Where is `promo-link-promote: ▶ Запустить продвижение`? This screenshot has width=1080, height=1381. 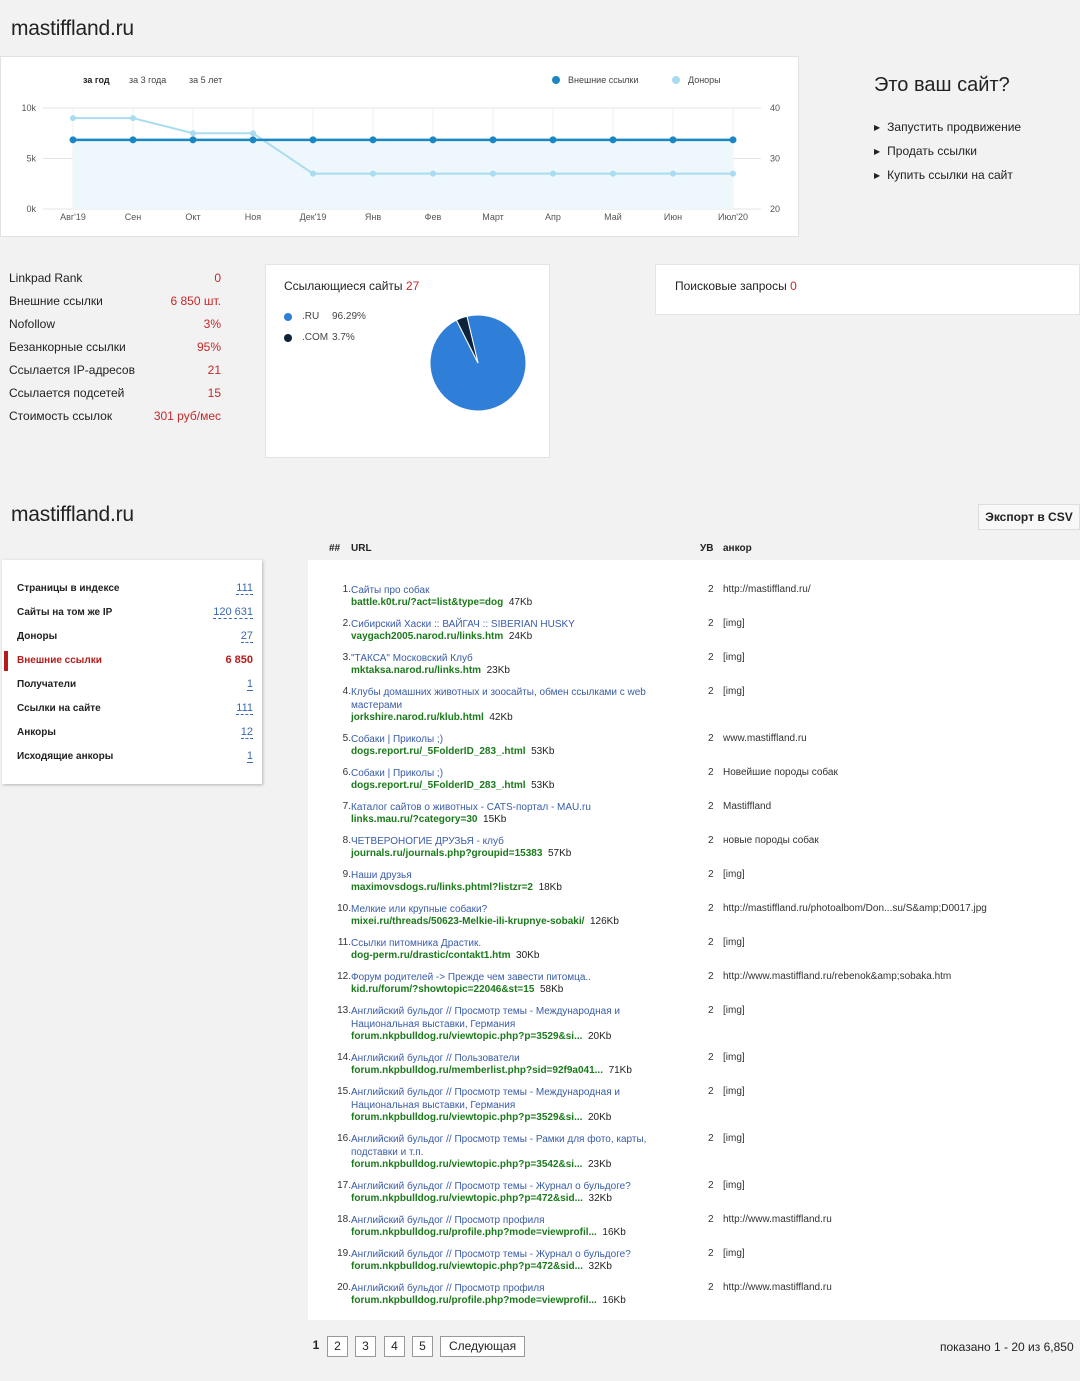 promo-link-promote: ▶ Запустить продвижение is located at coordinates (947, 127).